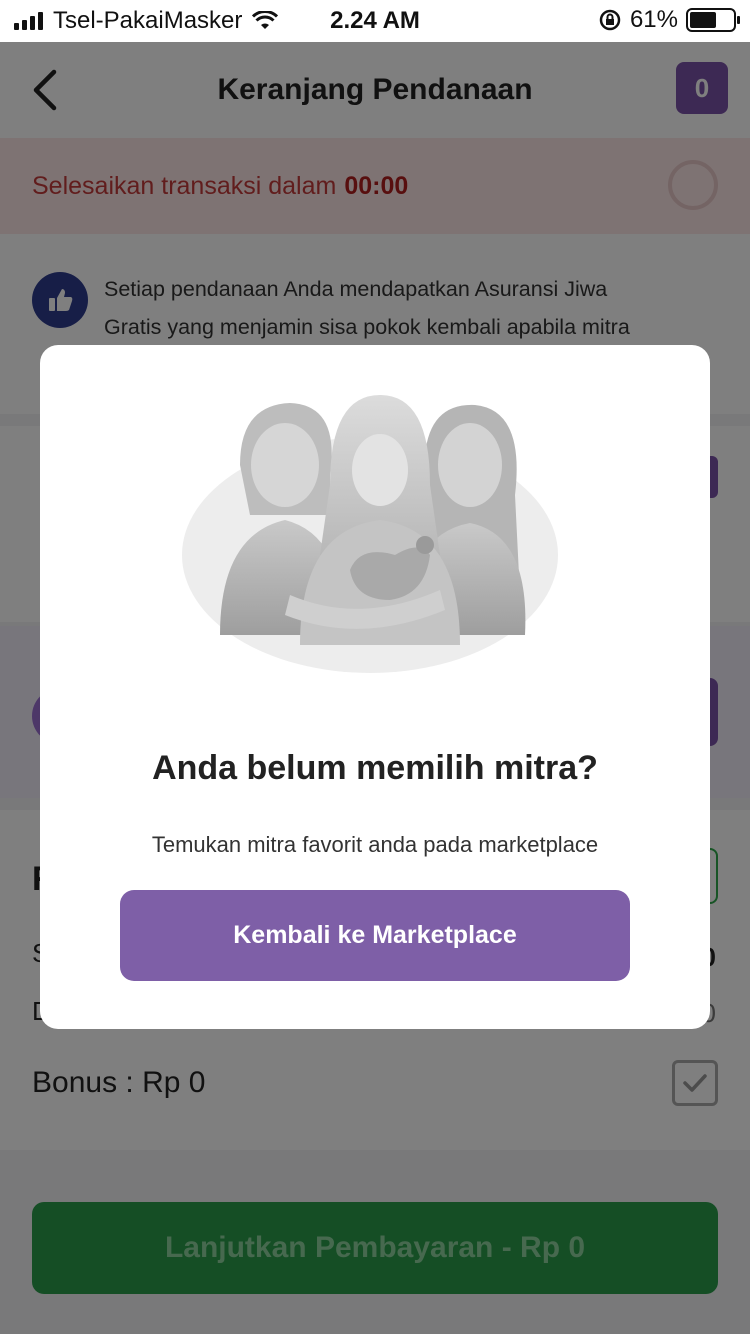 Image resolution: width=750 pixels, height=1334 pixels. I want to click on modal-title: Anda belum memilih mitra?, so click(375, 768).